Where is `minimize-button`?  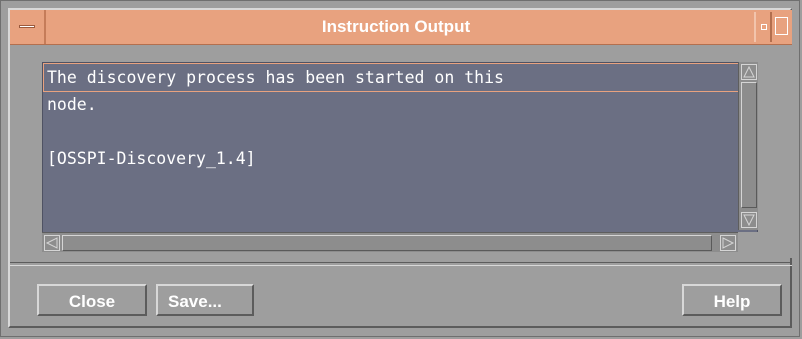
minimize-button is located at coordinates (763, 27).